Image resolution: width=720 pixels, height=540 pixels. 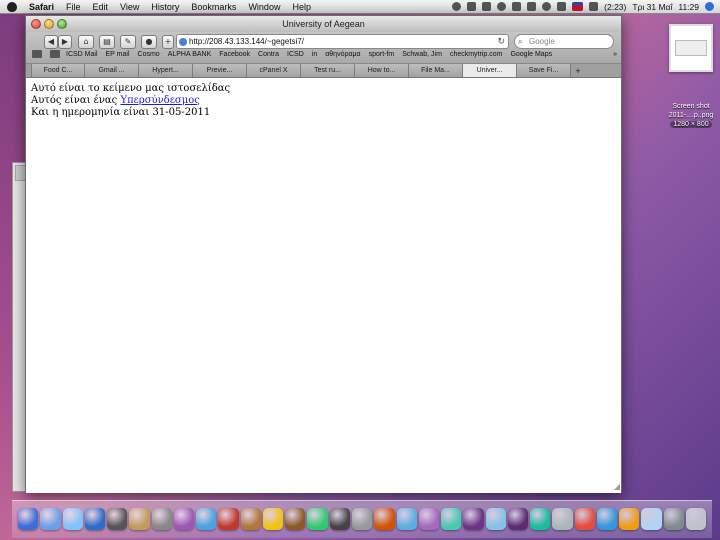 I want to click on apple-icon, so click(x=12, y=6).